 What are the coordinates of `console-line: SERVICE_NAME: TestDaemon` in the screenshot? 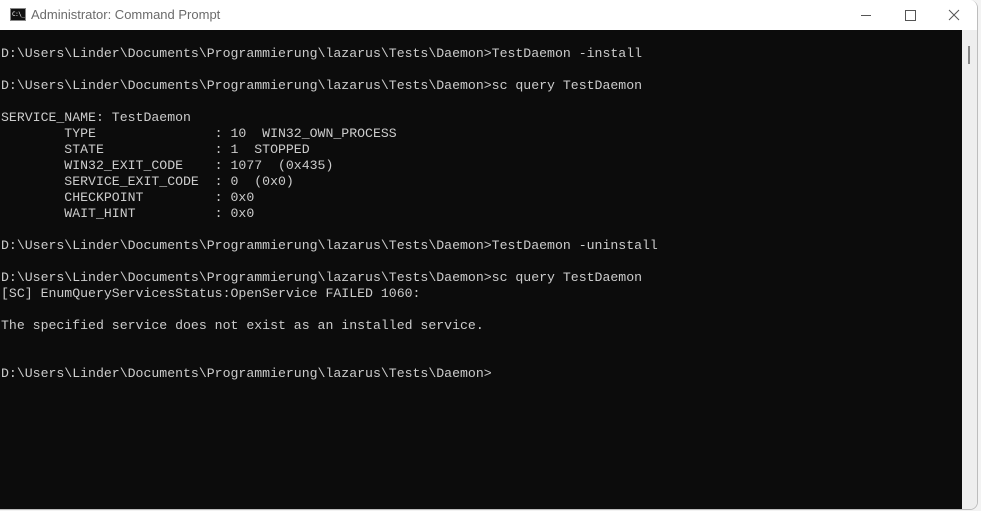 It's located at (96, 117).